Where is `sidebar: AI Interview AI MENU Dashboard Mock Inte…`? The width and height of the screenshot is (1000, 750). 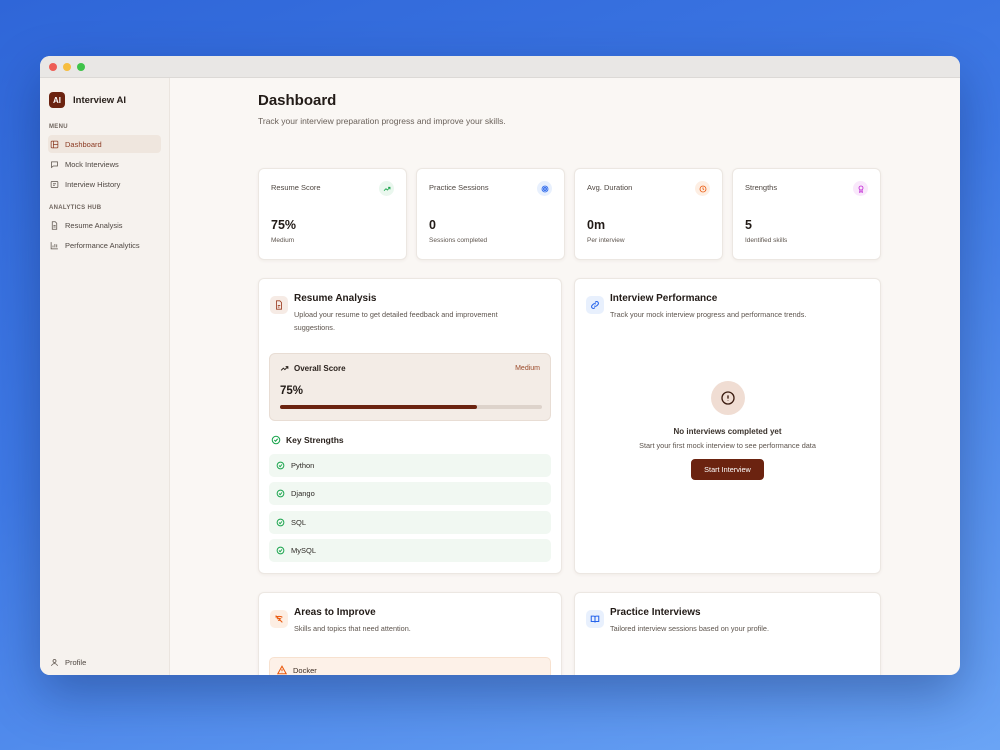
sidebar: AI Interview AI MENU Dashboard Mock Inte… is located at coordinates (105, 376).